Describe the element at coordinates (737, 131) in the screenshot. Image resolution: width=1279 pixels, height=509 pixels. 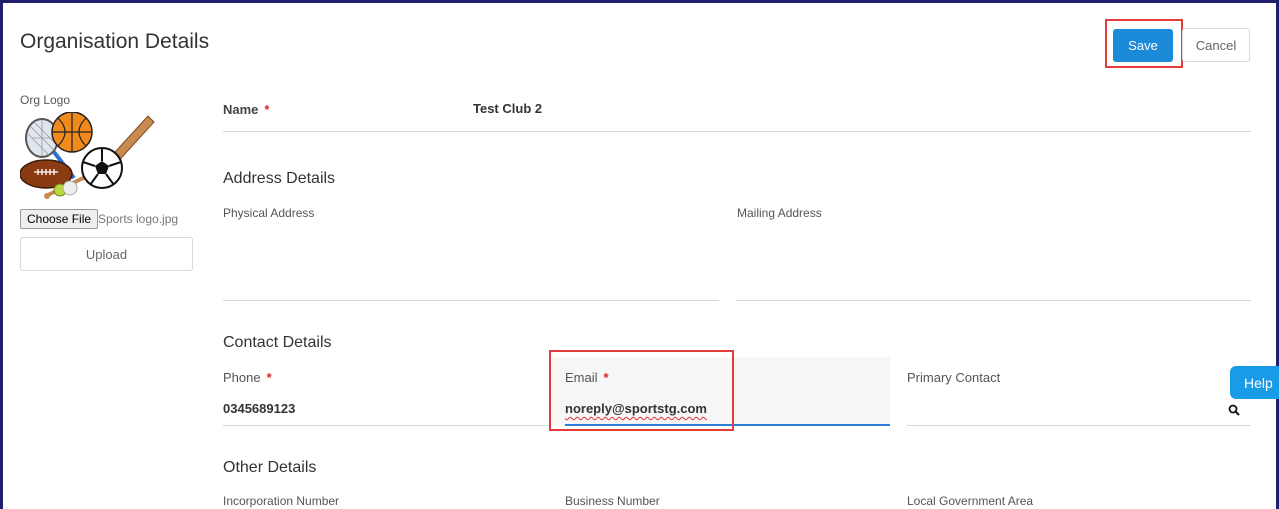
I see `name-divider` at that location.